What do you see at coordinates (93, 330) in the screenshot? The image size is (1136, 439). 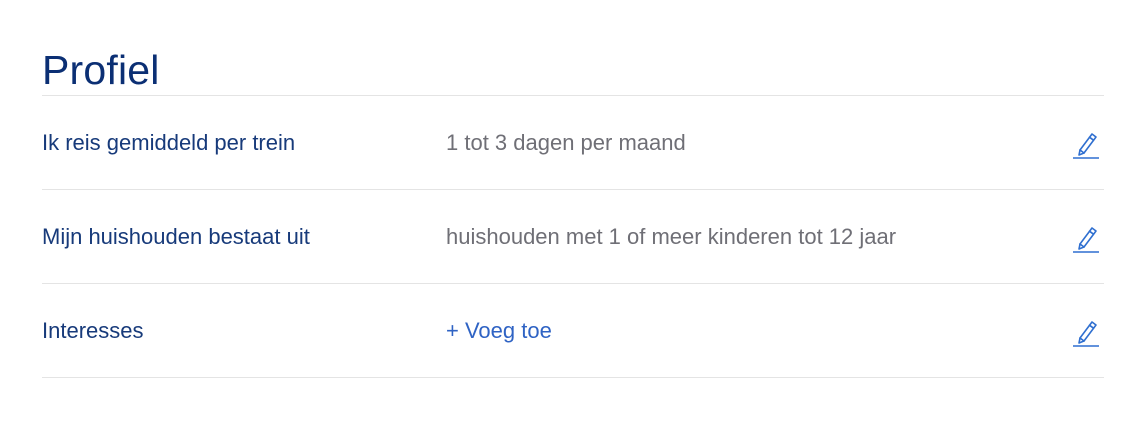 I see `row-label: Interesses` at bounding box center [93, 330].